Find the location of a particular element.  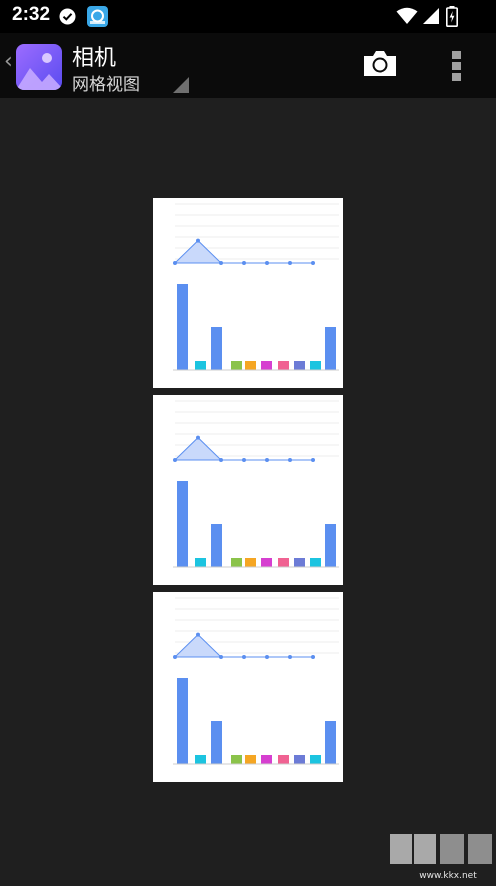

status-bar: 2:32 is located at coordinates (248, 16).